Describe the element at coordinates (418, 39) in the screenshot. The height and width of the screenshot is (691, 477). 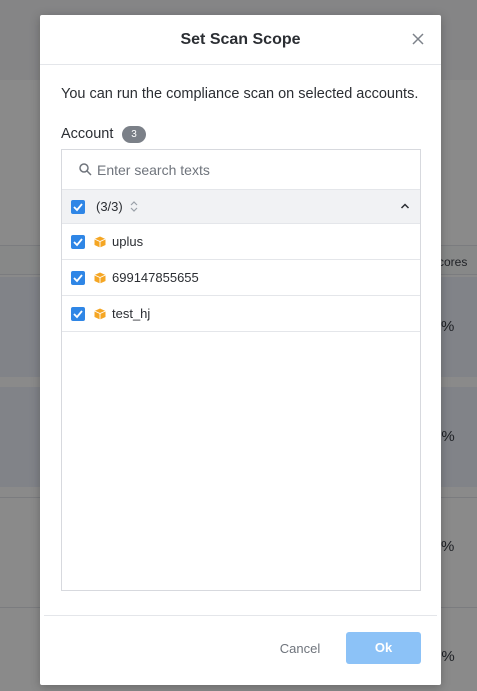
I see `close-icon` at that location.